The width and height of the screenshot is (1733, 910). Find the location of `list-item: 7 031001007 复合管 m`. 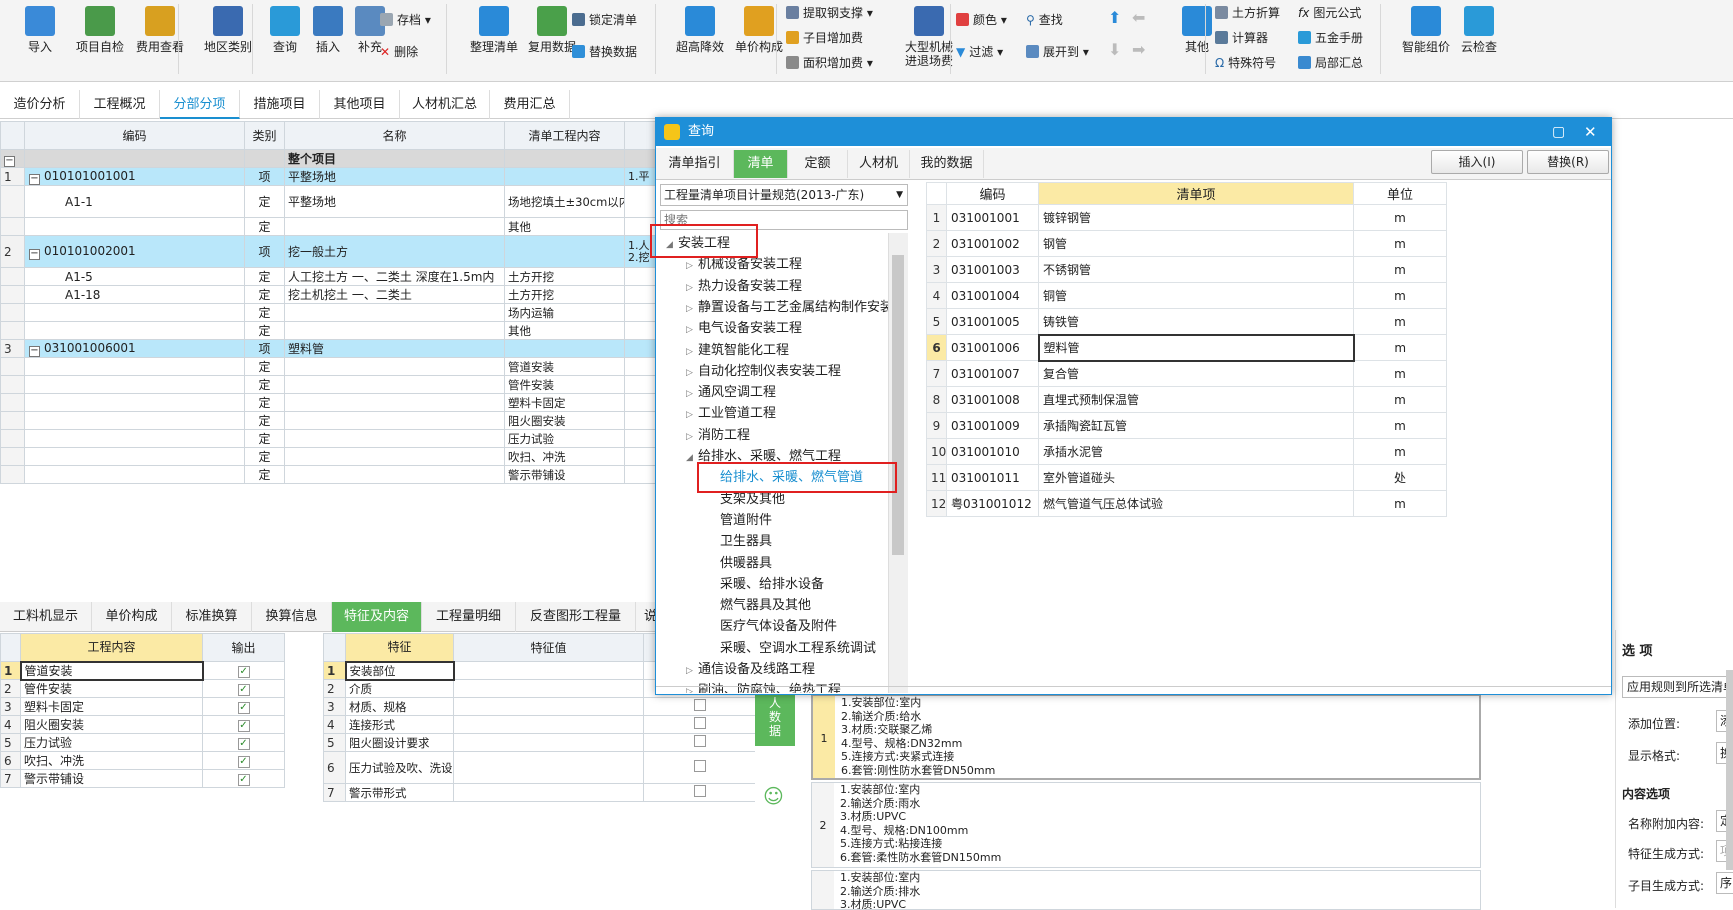

list-item: 7 031001007 复合管 m is located at coordinates (1186, 373).